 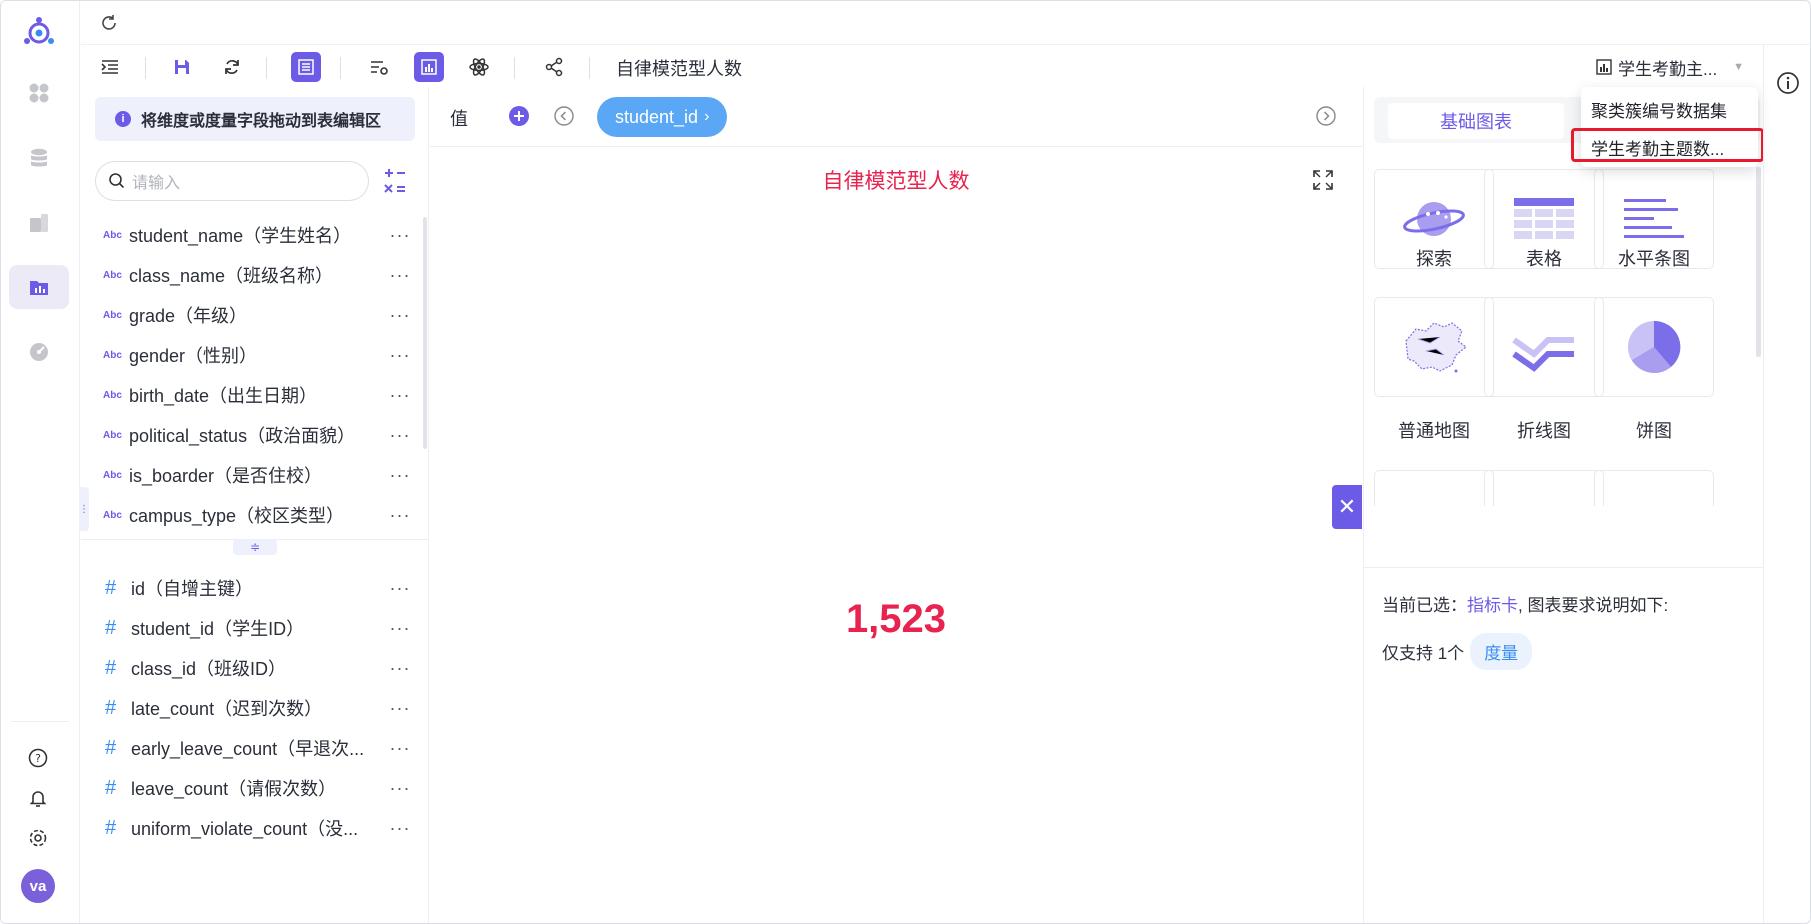 I want to click on measure-field-item: # leave_count（请假次数） ···, so click(x=255, y=788).